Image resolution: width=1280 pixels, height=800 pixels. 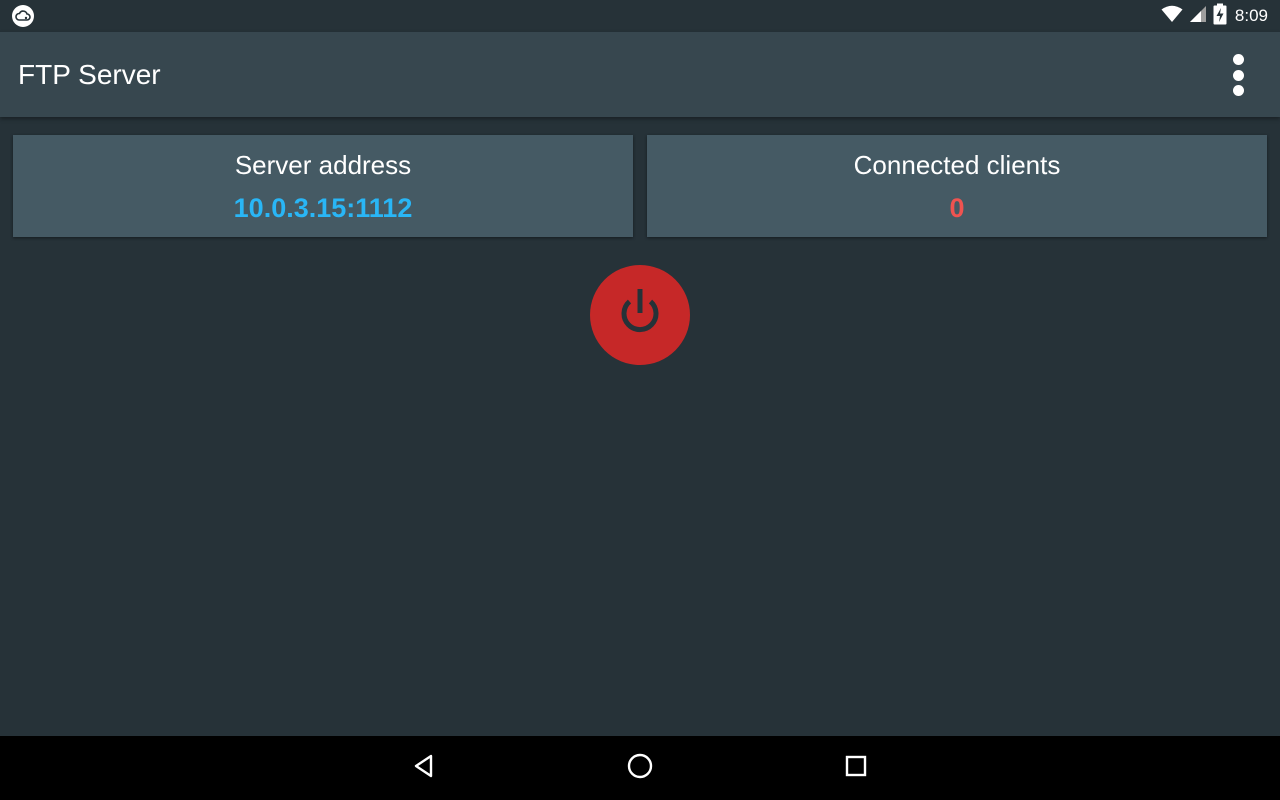 I want to click on app-bar: FTP Server, so click(x=640, y=74).